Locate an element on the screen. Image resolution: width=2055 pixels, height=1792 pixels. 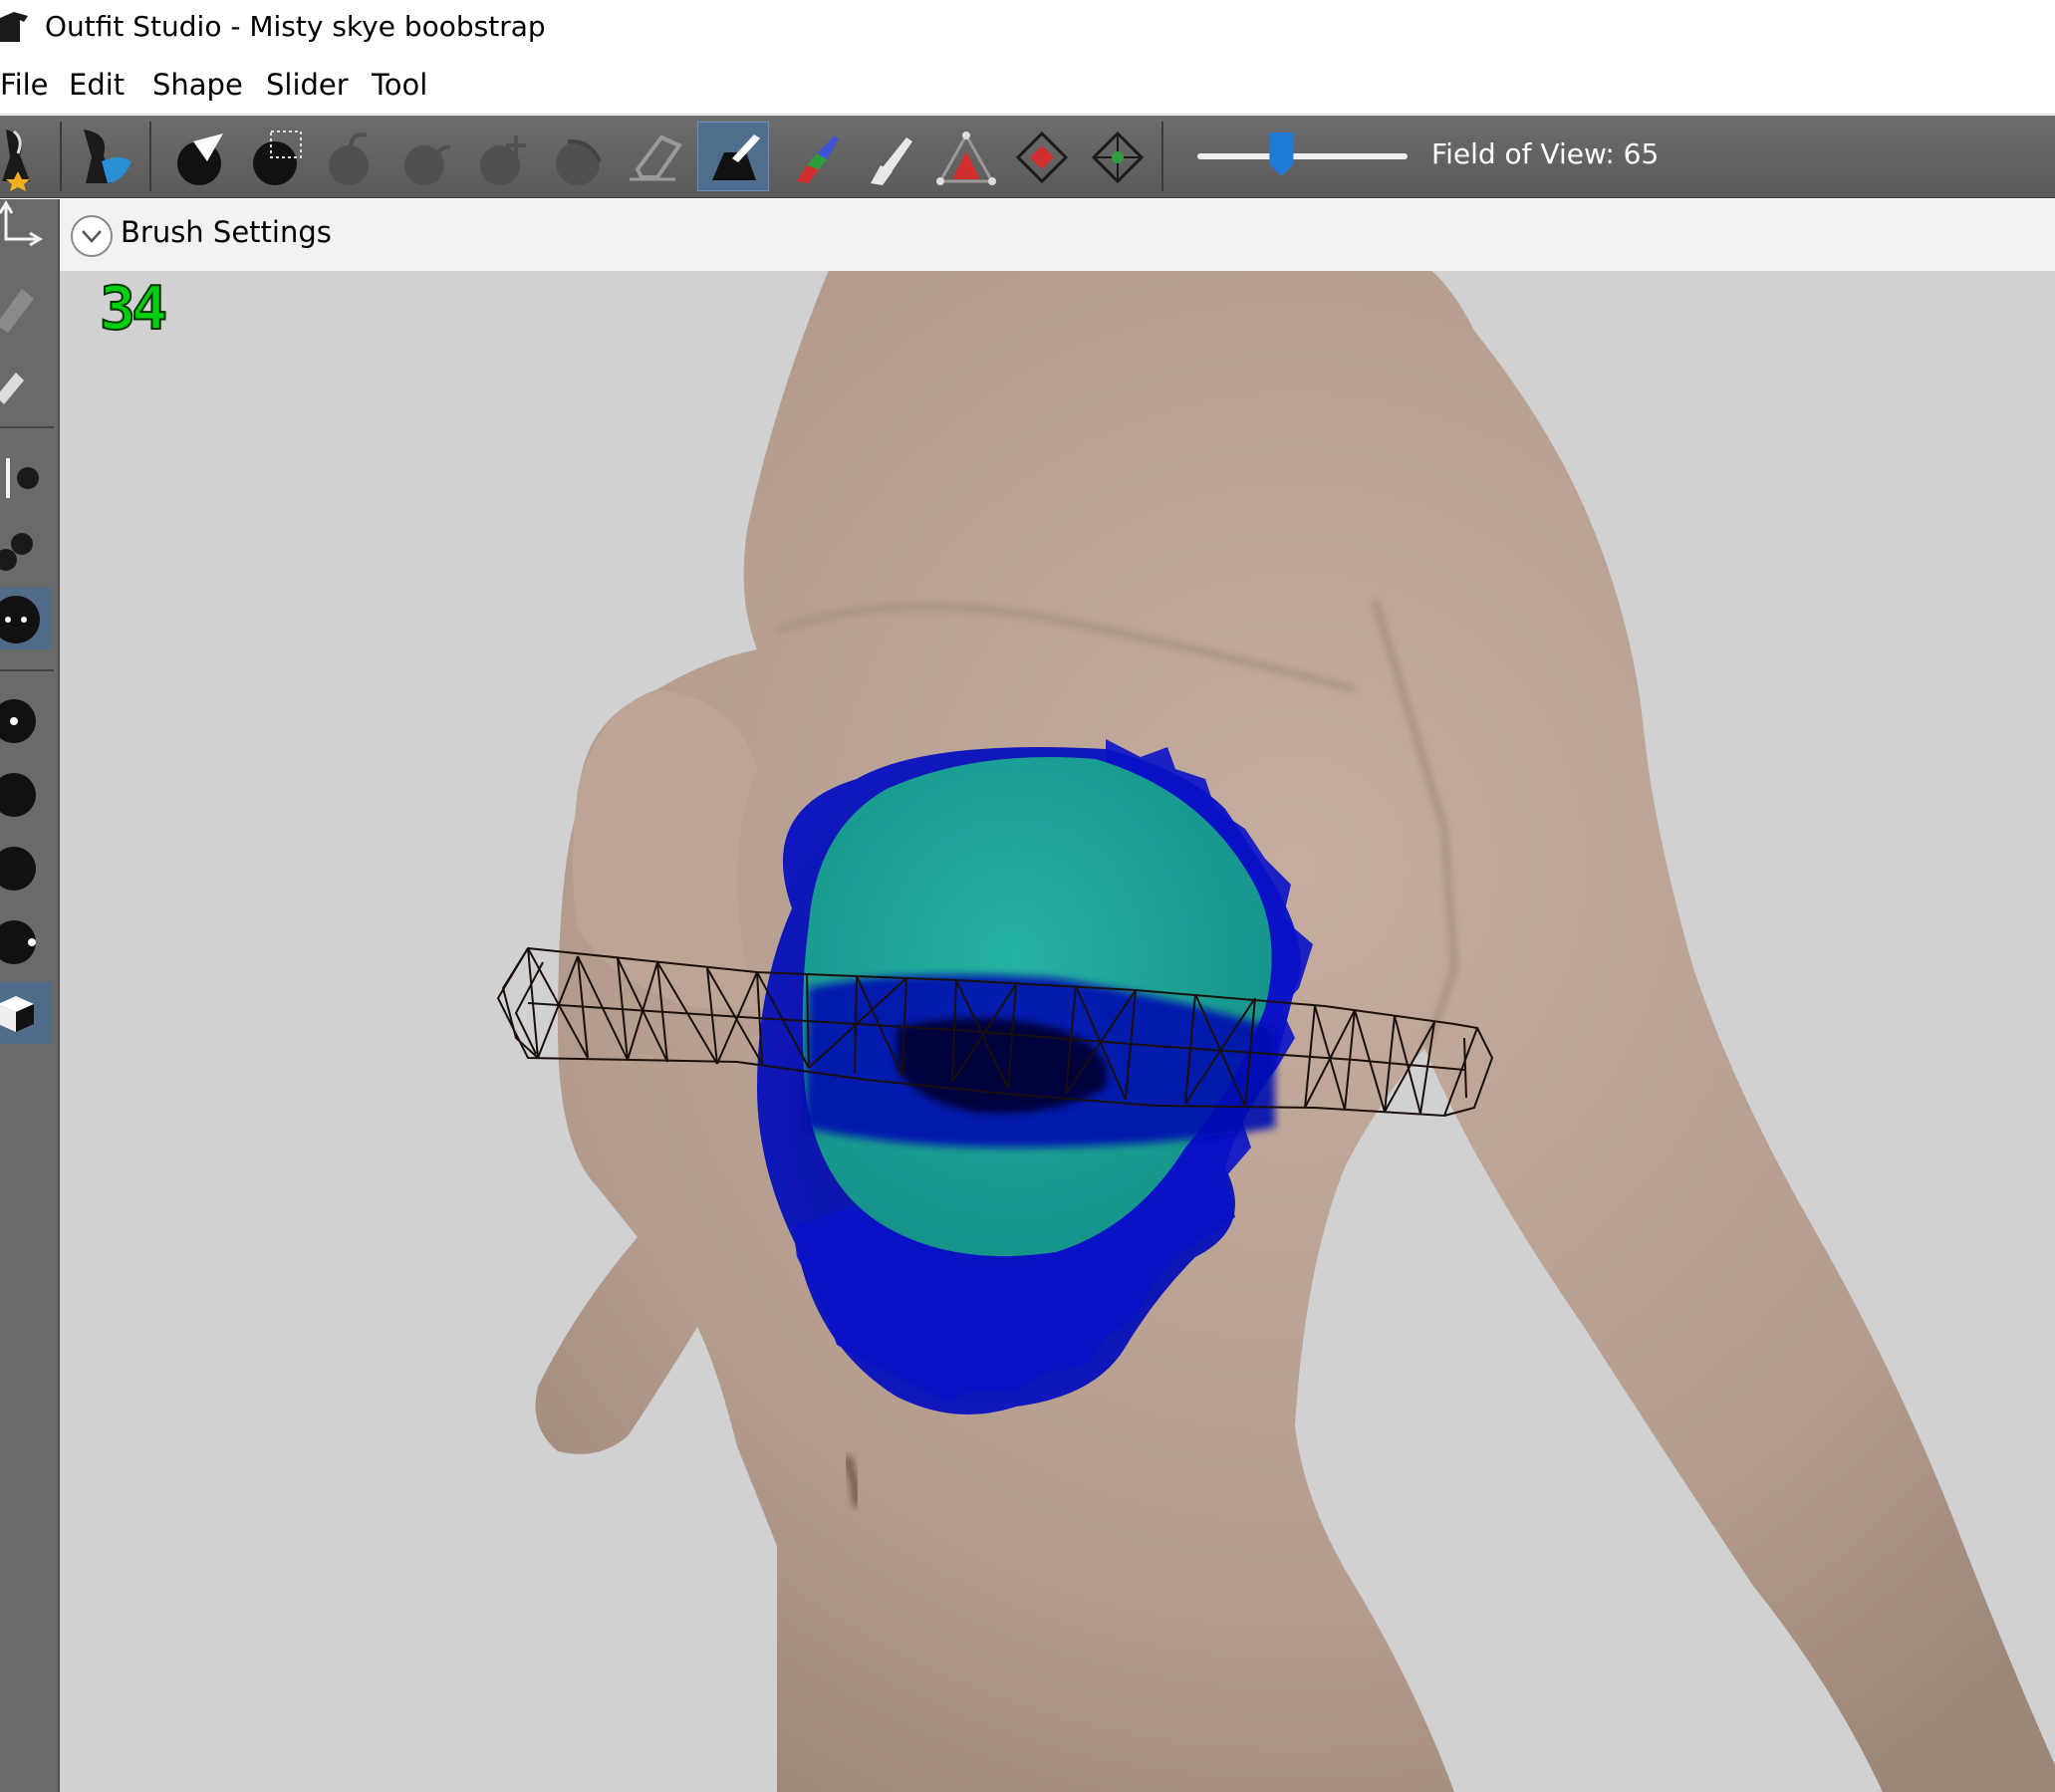
alpha-brush-icon is located at coordinates (890, 156).